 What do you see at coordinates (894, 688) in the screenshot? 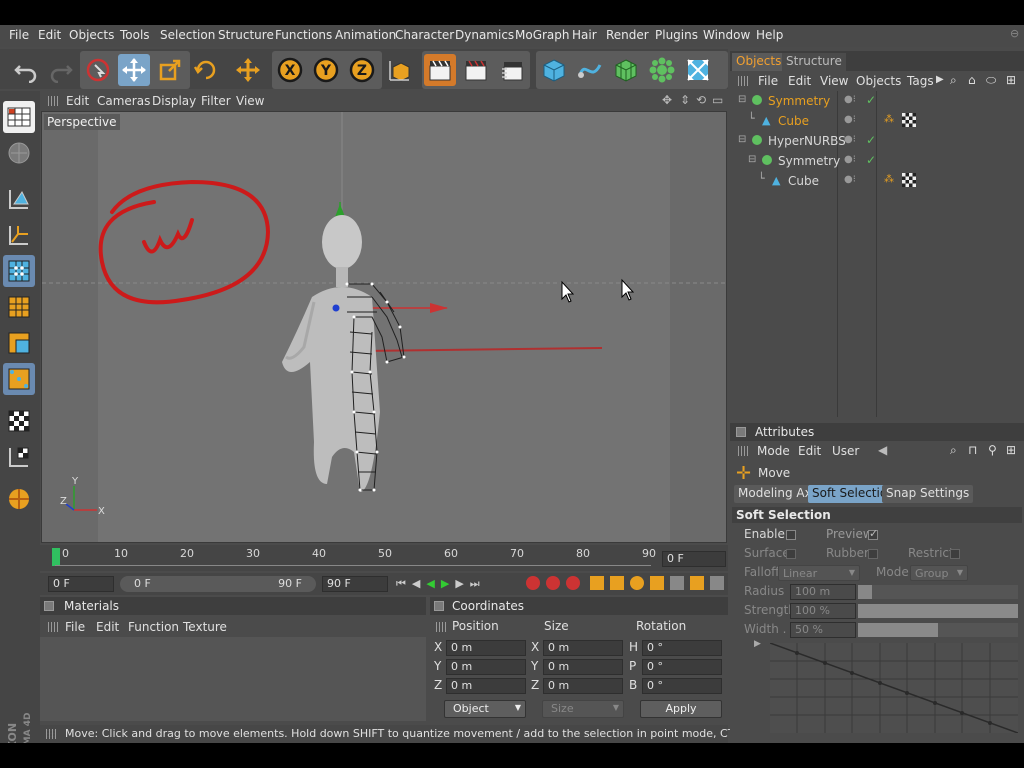
I see `falloff-curve-graph` at bounding box center [894, 688].